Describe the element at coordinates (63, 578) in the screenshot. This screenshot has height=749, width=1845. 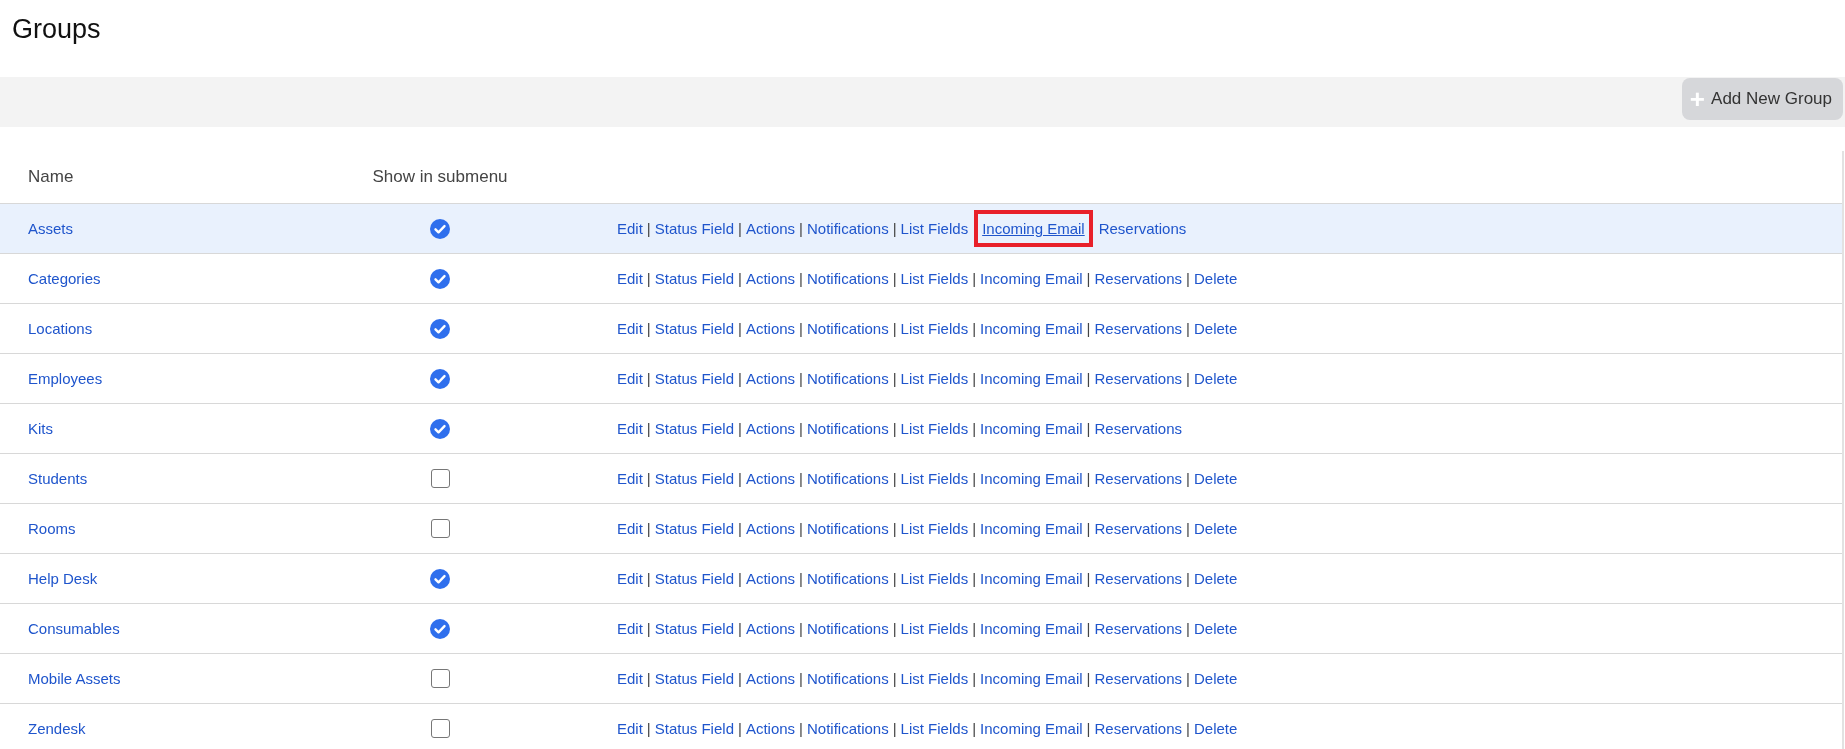
I see `group-name-link: Help Desk` at that location.